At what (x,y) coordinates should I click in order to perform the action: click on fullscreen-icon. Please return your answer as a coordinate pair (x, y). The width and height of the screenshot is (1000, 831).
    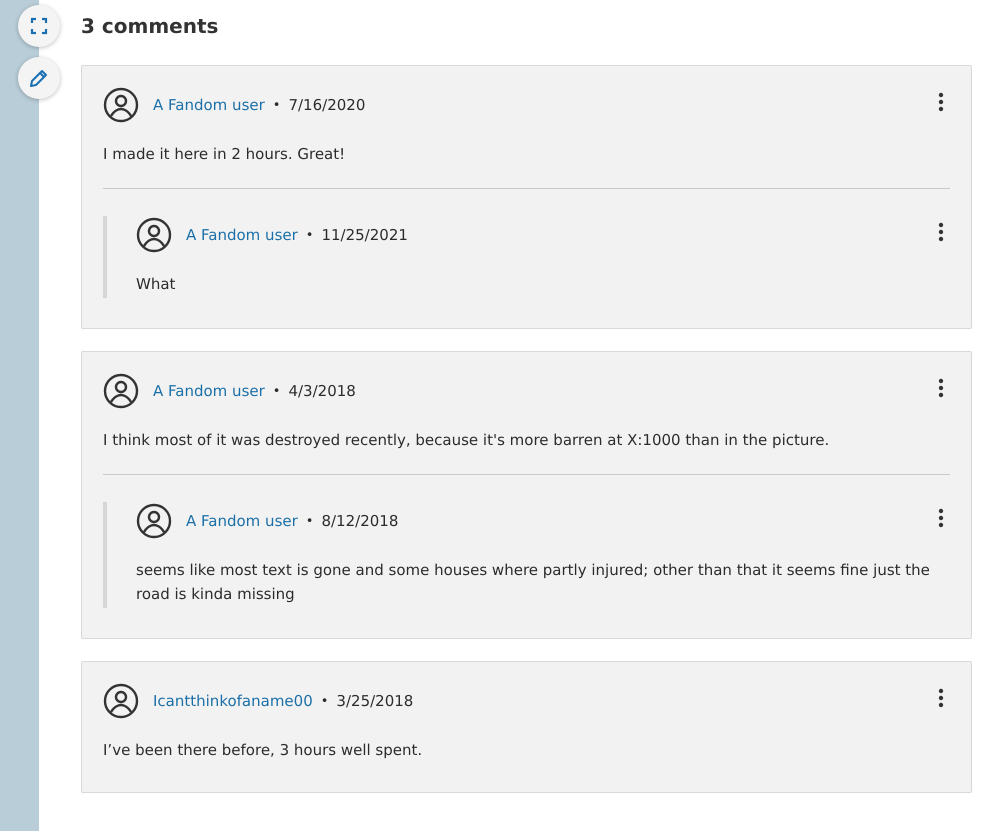
    Looking at the image, I should click on (39, 26).